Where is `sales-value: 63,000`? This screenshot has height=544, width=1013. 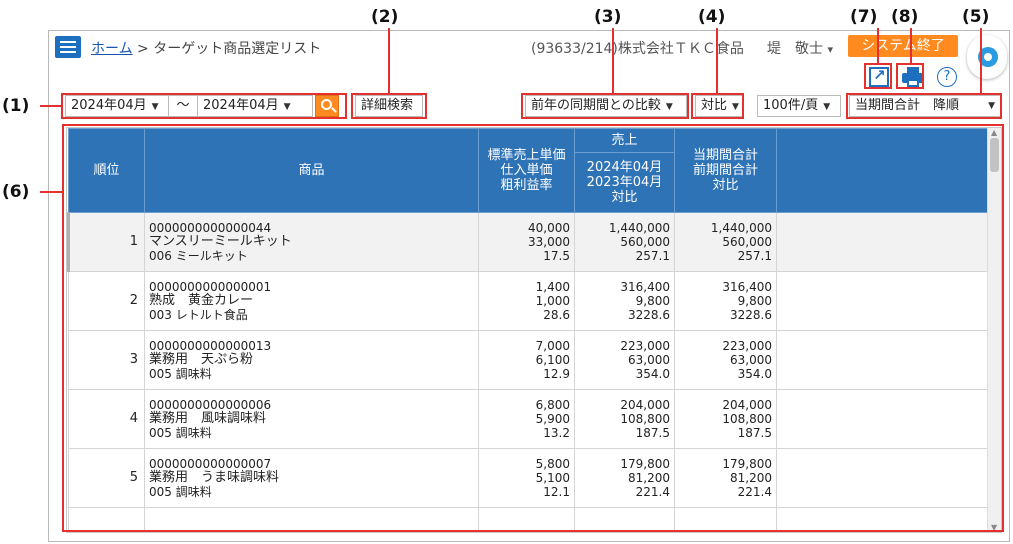
sales-value: 63,000 is located at coordinates (649, 360).